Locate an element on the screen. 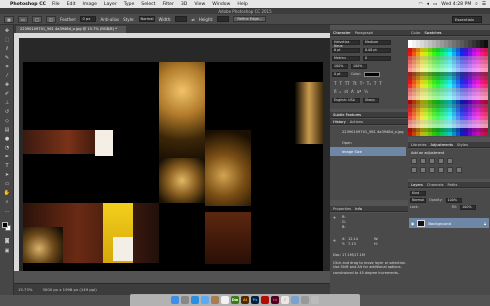  eraser-tool-icon: ◇ is located at coordinates (7, 121).